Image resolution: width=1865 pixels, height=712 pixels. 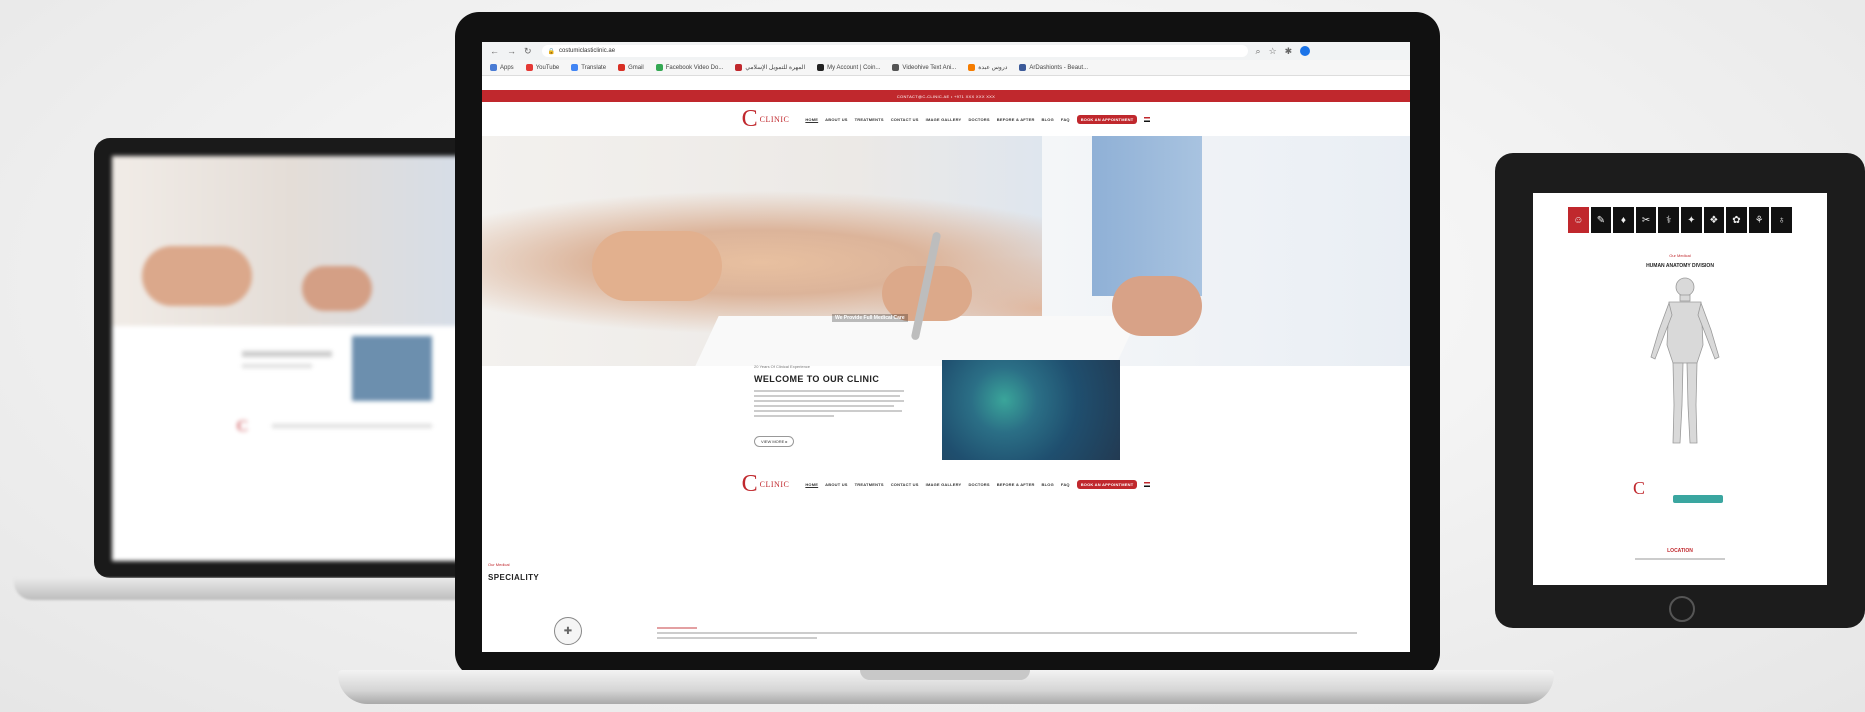 I want to click on lock-icon: 🔒, so click(x=551, y=51).